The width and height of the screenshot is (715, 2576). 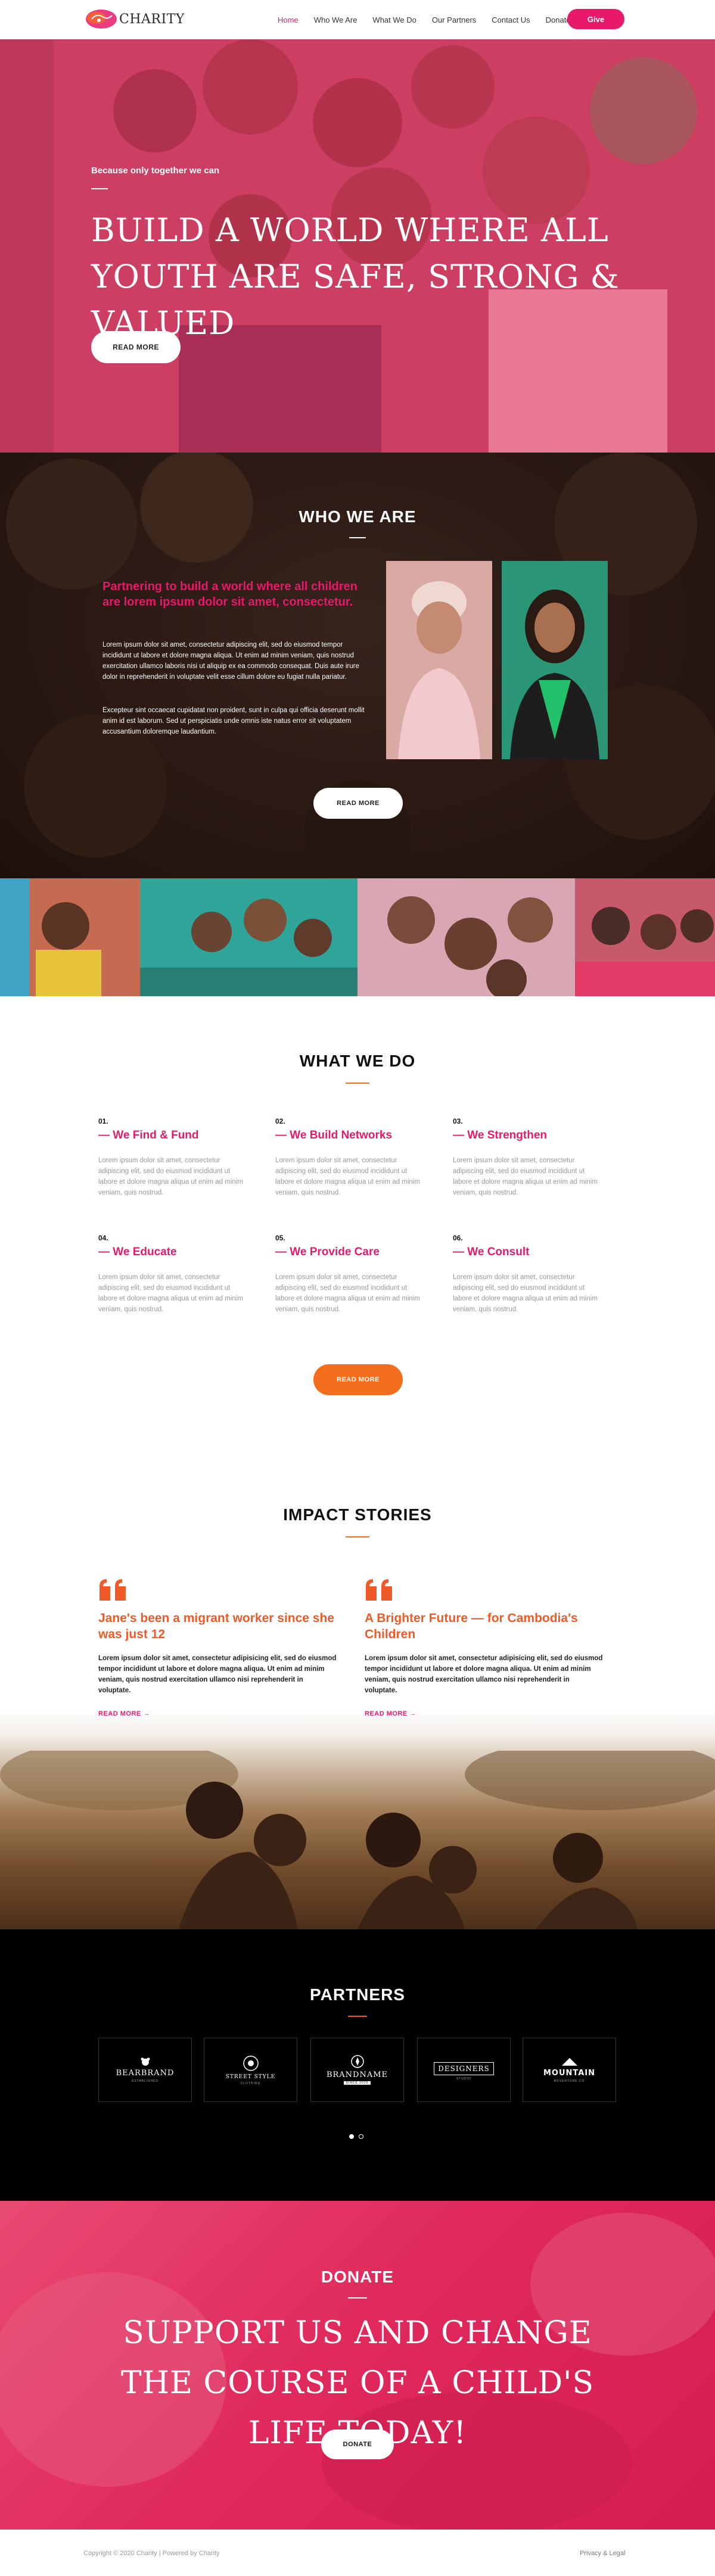 What do you see at coordinates (327, 1252) in the screenshot?
I see `service-title: — We Provide Care` at bounding box center [327, 1252].